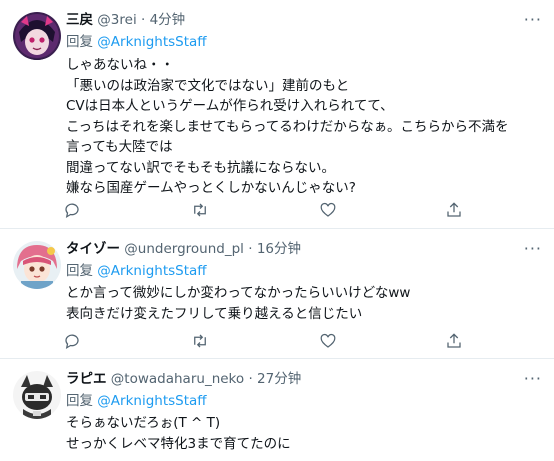 The image size is (554, 461). What do you see at coordinates (287, 126) in the screenshot?
I see `tweet-line: こっちはそれを楽しませてもらってるわけだからなぁ。こちらから不満を` at bounding box center [287, 126].